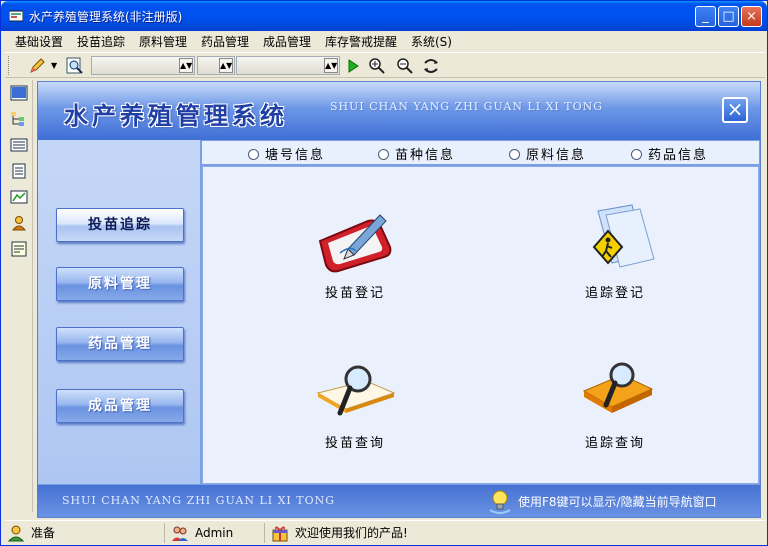 This screenshot has height=546, width=768. Describe the element at coordinates (480, 152) in the screenshot. I see `tab-strip: 塘号信息 苗种信息 原料信息 药品信息` at that location.